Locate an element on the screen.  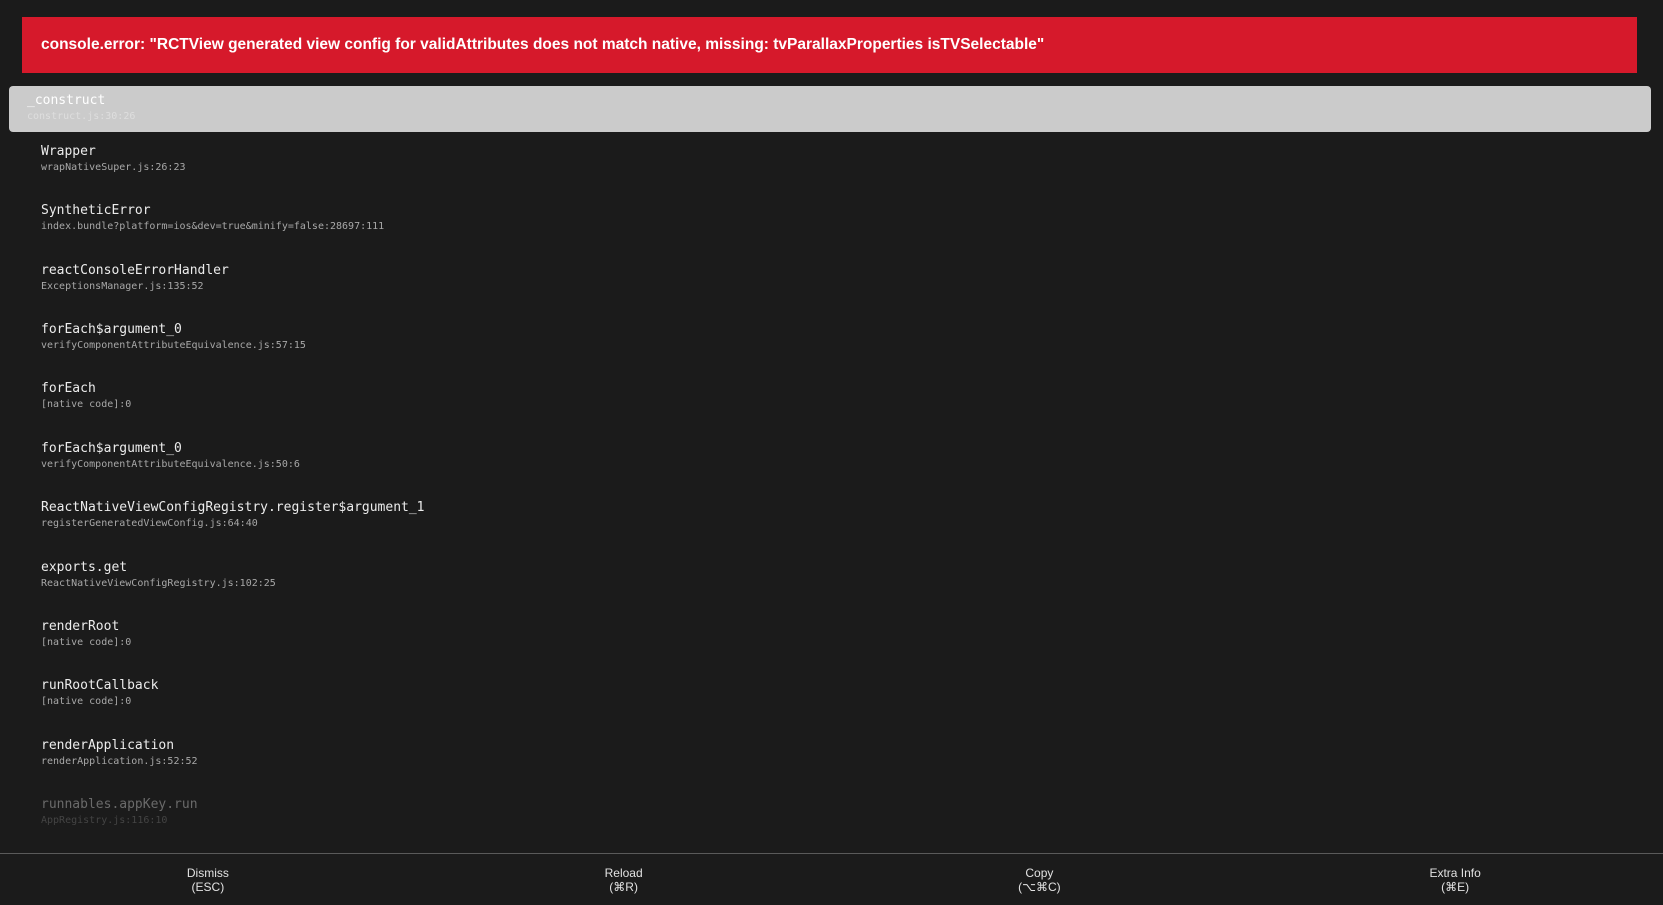
extra-info-label: Extra Info is located at coordinates (1455, 872).